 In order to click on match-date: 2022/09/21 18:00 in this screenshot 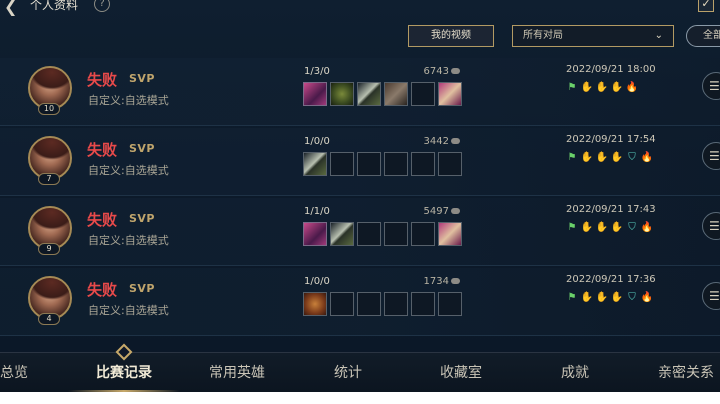, I will do `click(611, 69)`.